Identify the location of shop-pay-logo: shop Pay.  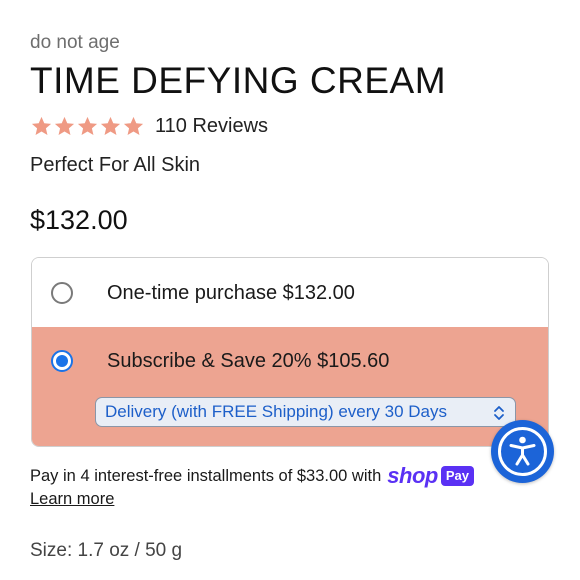
(430, 476).